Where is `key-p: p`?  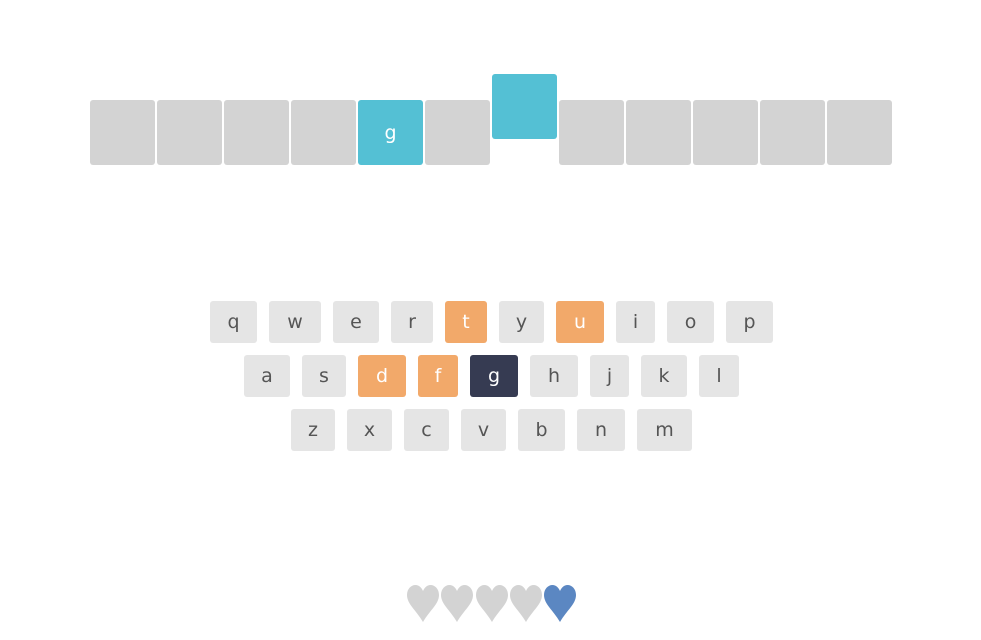 key-p: p is located at coordinates (749, 322).